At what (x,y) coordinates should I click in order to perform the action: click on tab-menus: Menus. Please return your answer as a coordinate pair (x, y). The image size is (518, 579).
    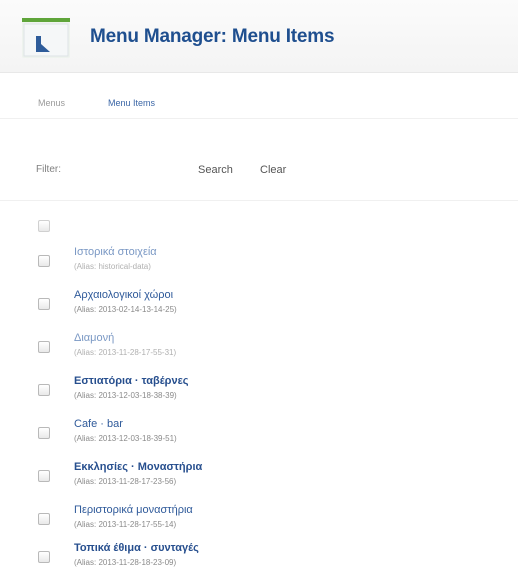
    Looking at the image, I should click on (51, 103).